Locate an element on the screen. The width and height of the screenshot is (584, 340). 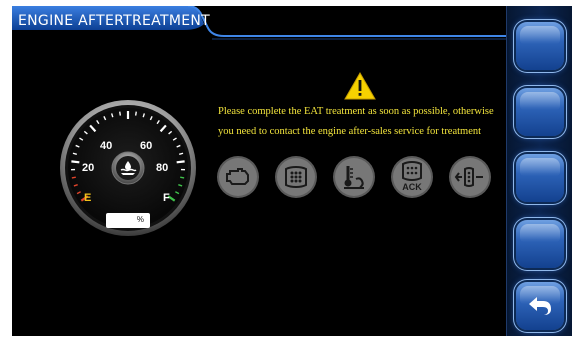
side-button-panel is located at coordinates (539, 171).